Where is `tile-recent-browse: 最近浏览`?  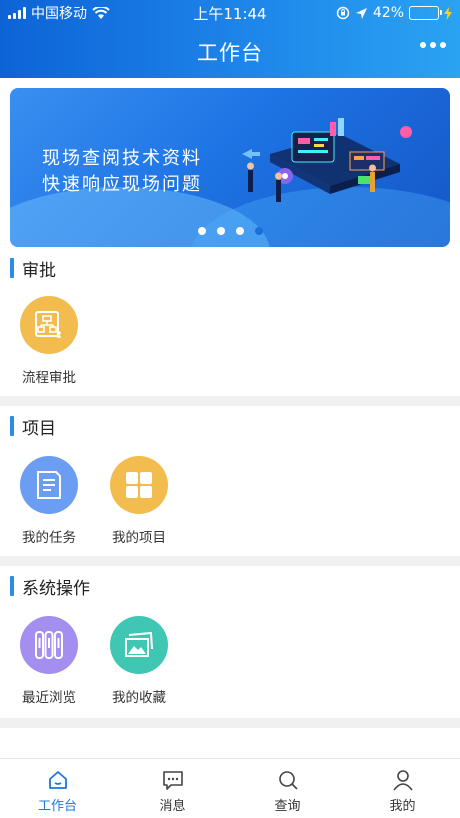 tile-recent-browse: 最近浏览 is located at coordinates (49, 661).